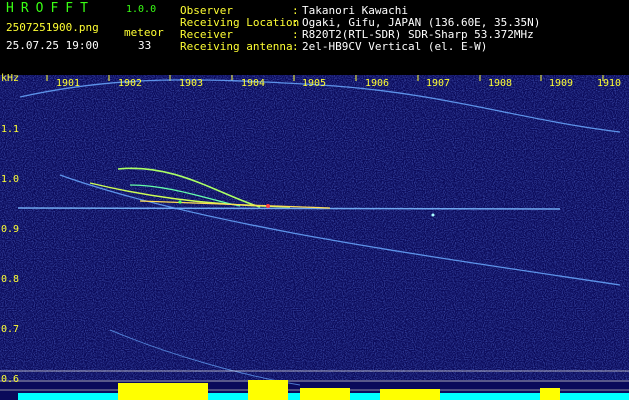  I want to click on y-tick: 0.7, so click(10, 329).